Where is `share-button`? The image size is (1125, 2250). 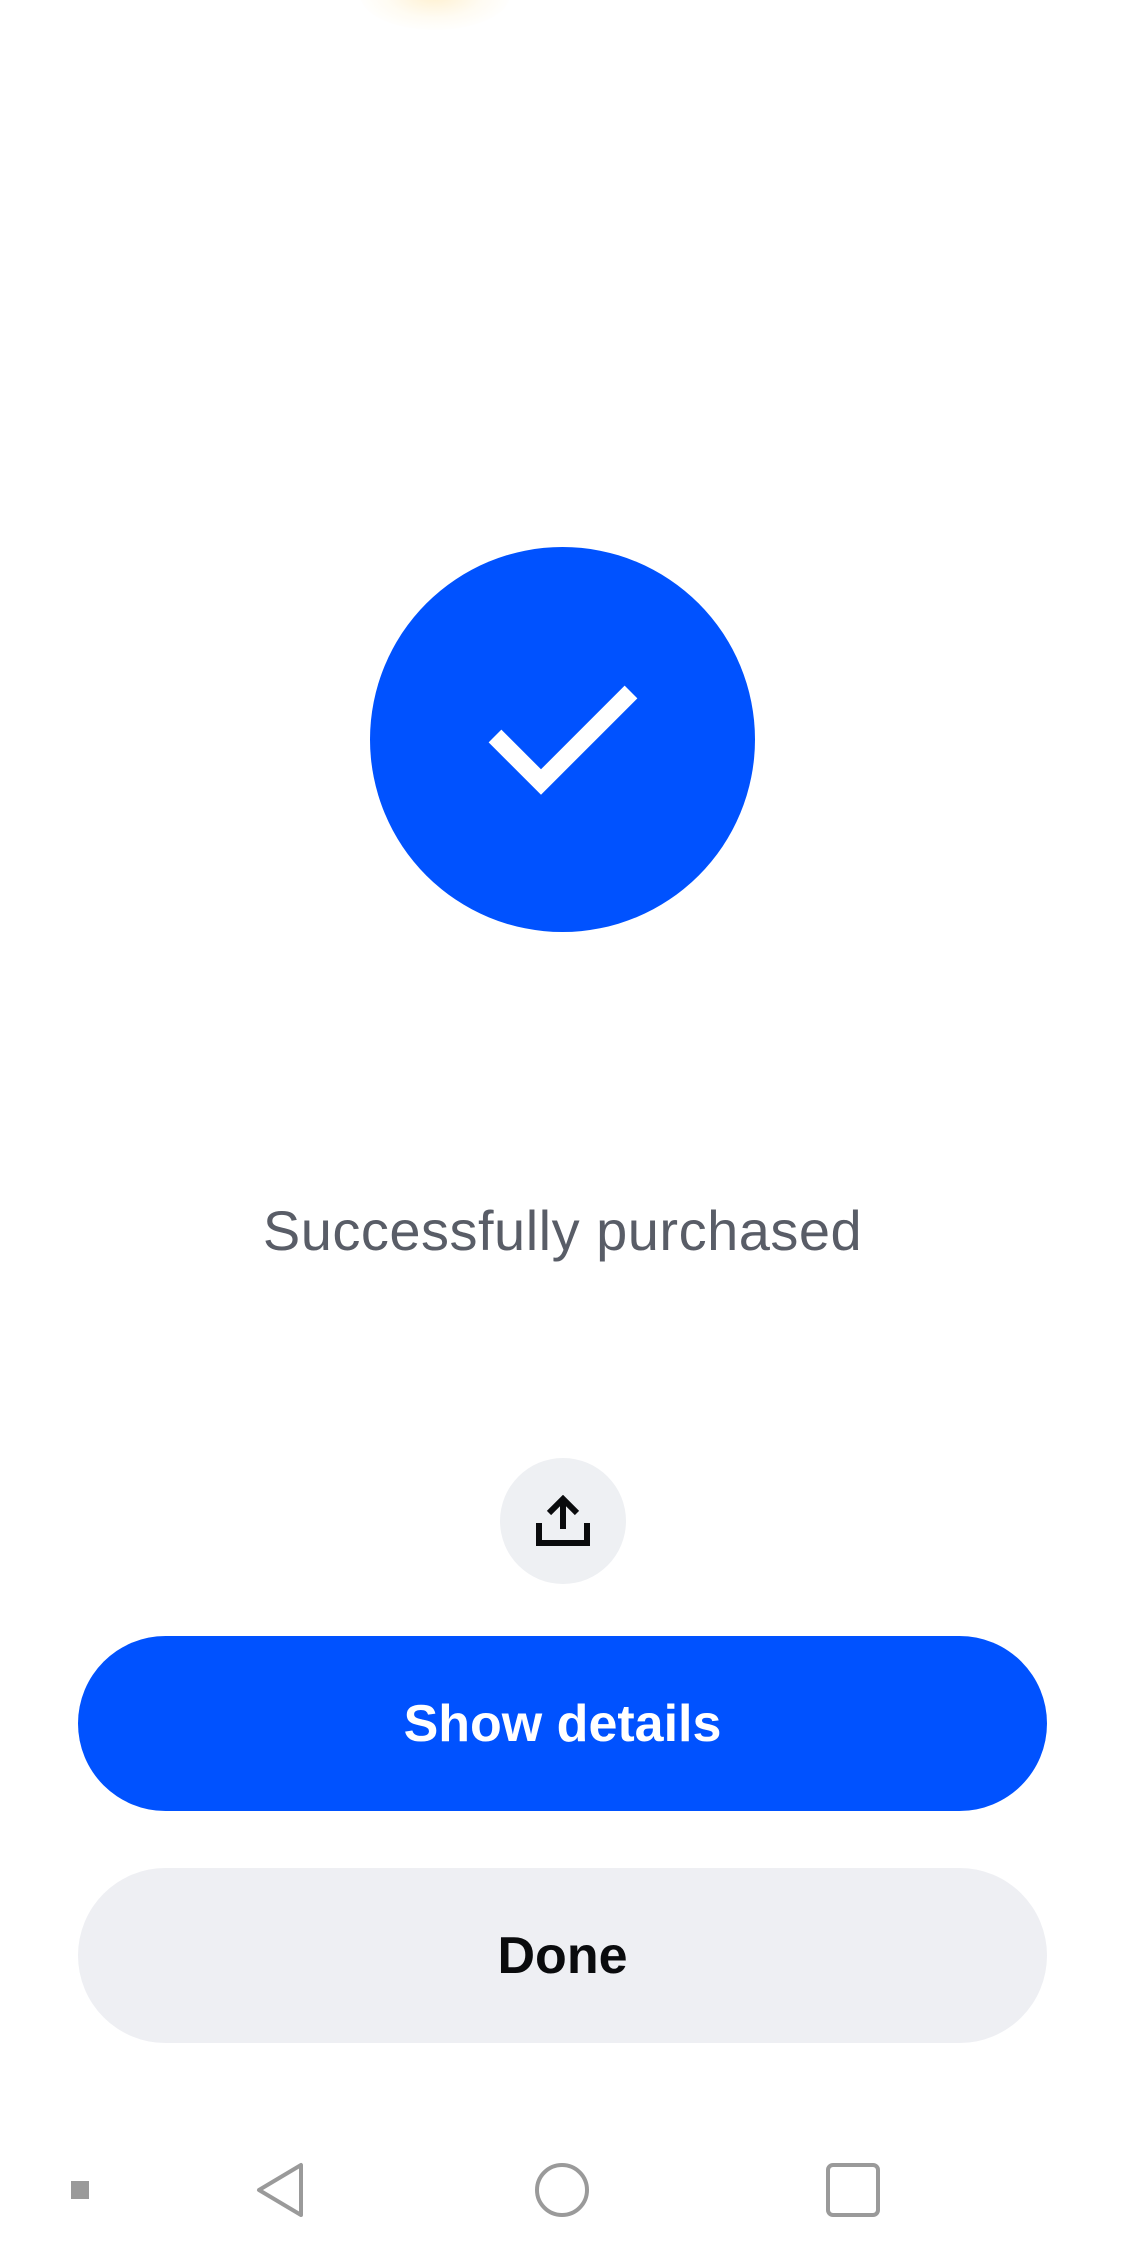
share-button is located at coordinates (563, 1521).